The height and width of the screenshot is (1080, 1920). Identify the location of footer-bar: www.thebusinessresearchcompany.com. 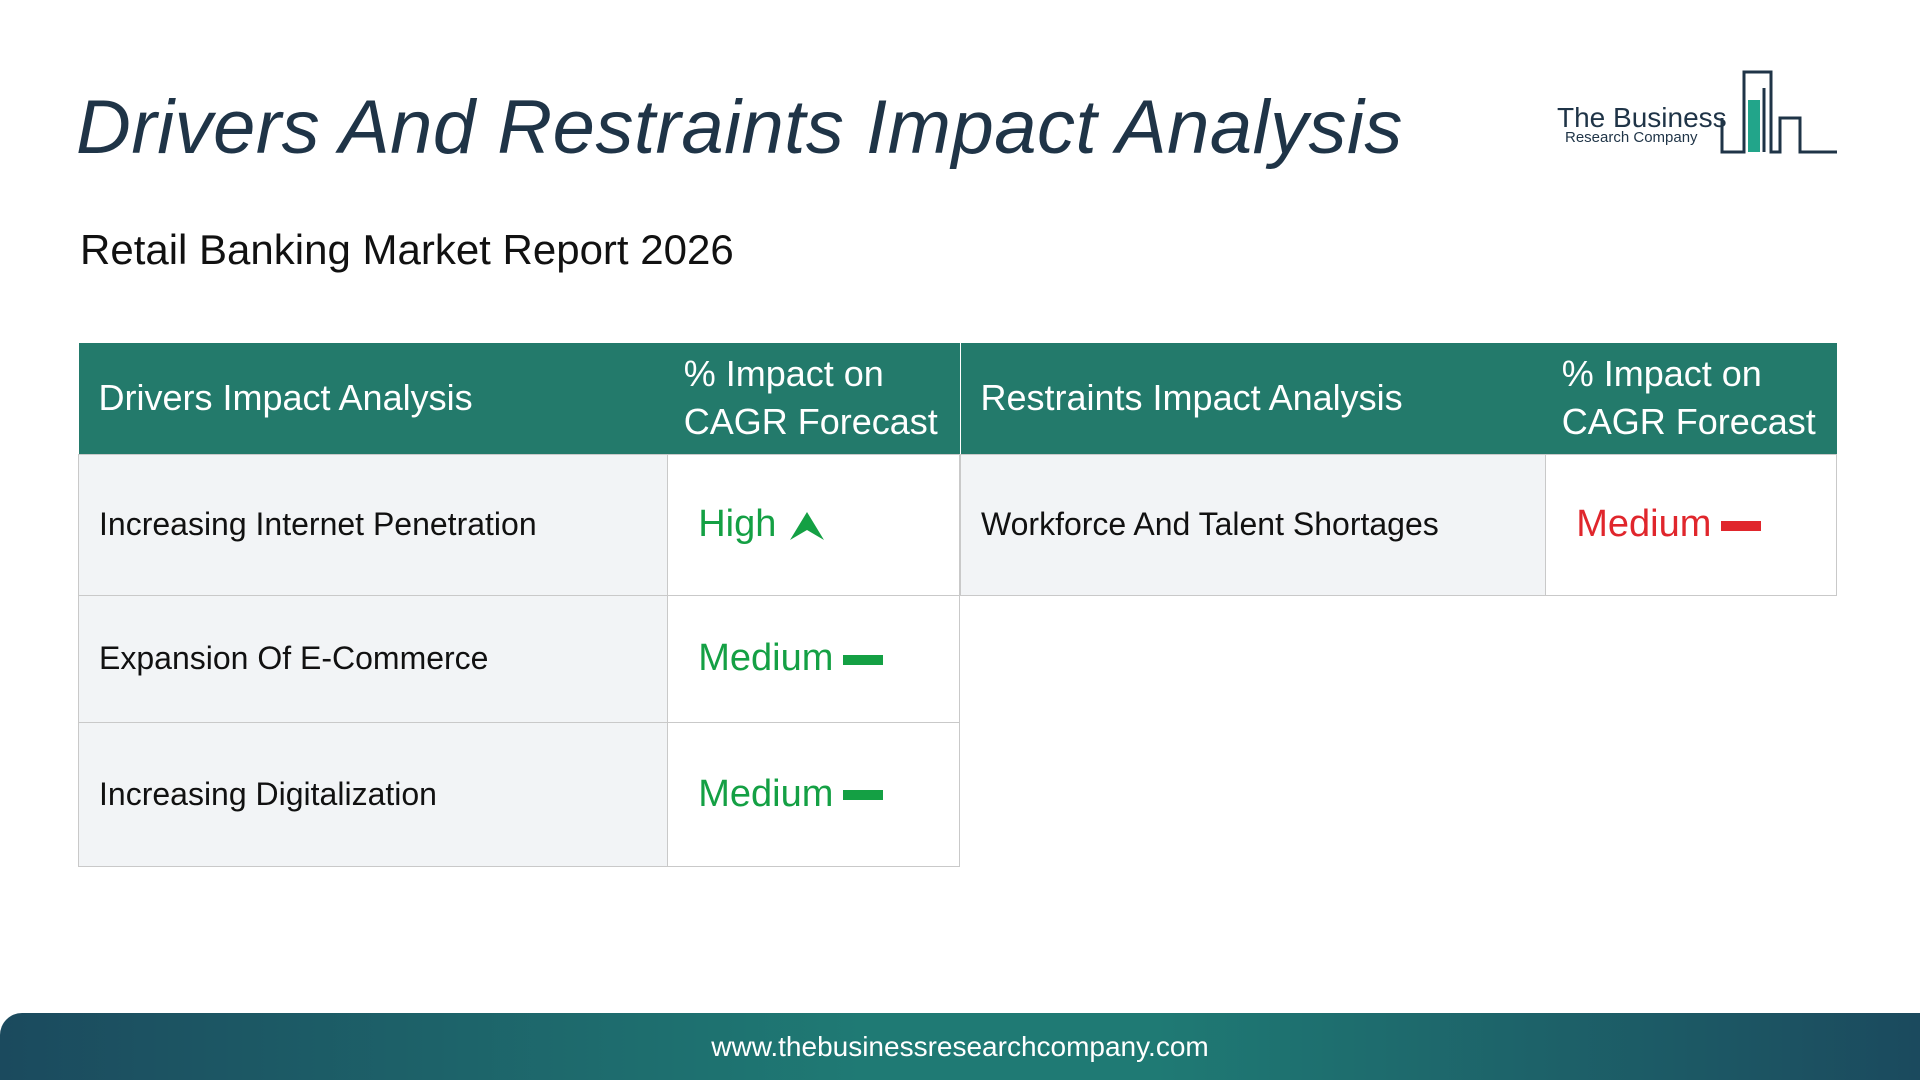
(960, 1046).